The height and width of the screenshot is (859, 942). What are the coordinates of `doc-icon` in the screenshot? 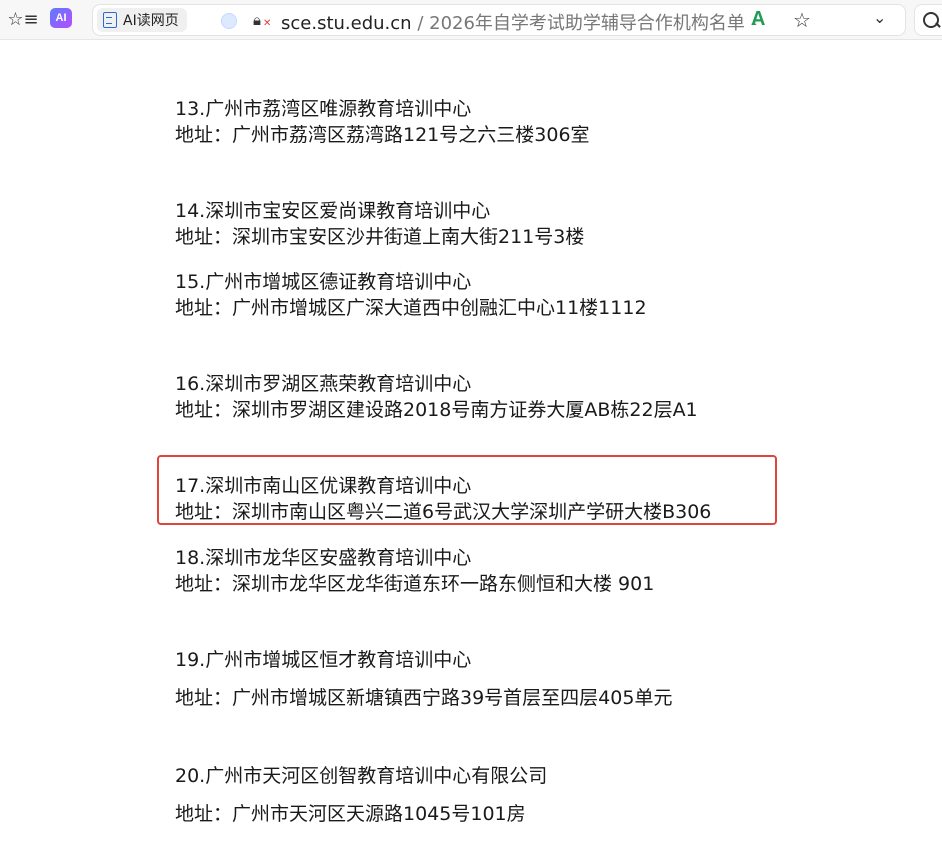 It's located at (110, 20).